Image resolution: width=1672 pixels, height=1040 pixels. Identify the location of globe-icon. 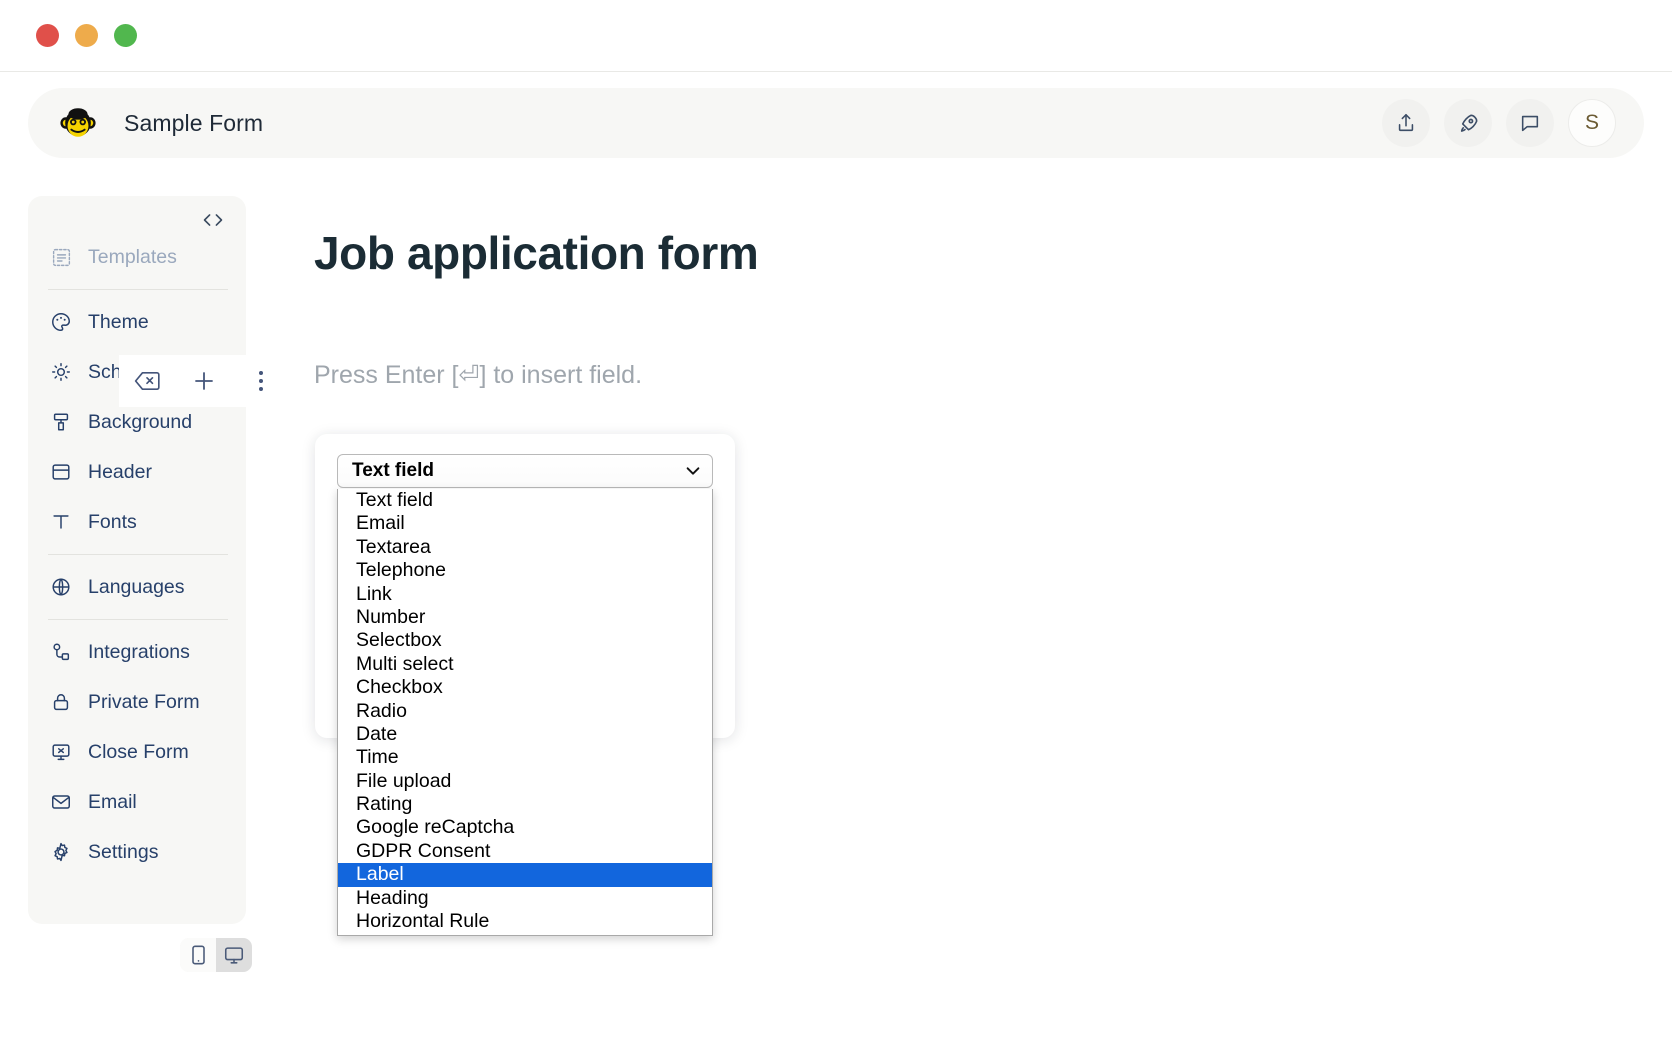
(61, 587).